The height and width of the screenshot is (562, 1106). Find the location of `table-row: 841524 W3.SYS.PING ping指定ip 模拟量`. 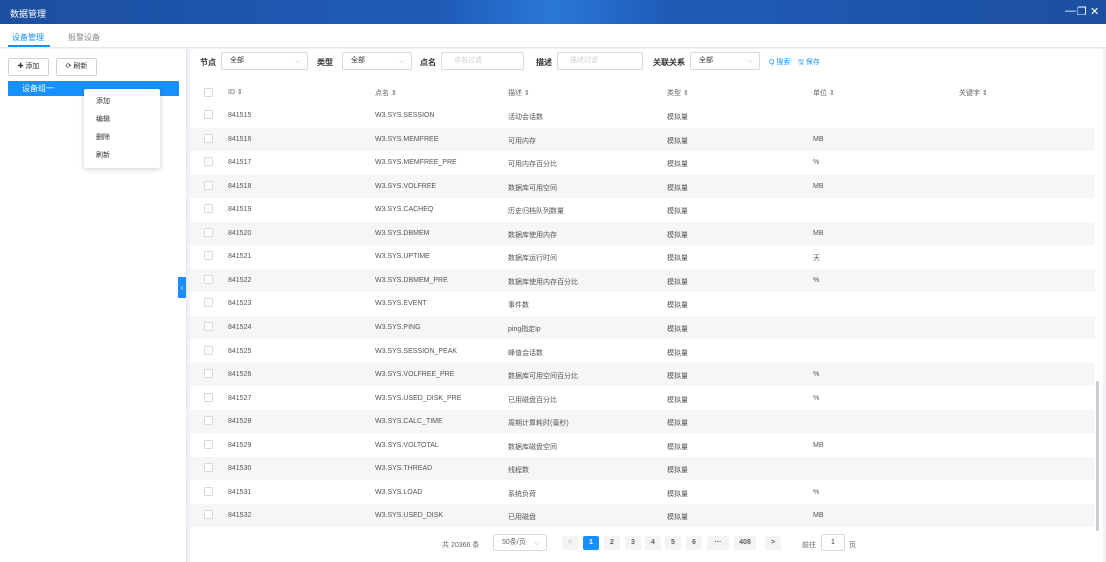

table-row: 841524 W3.SYS.PING ping指定ip 模拟量 is located at coordinates (642, 327).